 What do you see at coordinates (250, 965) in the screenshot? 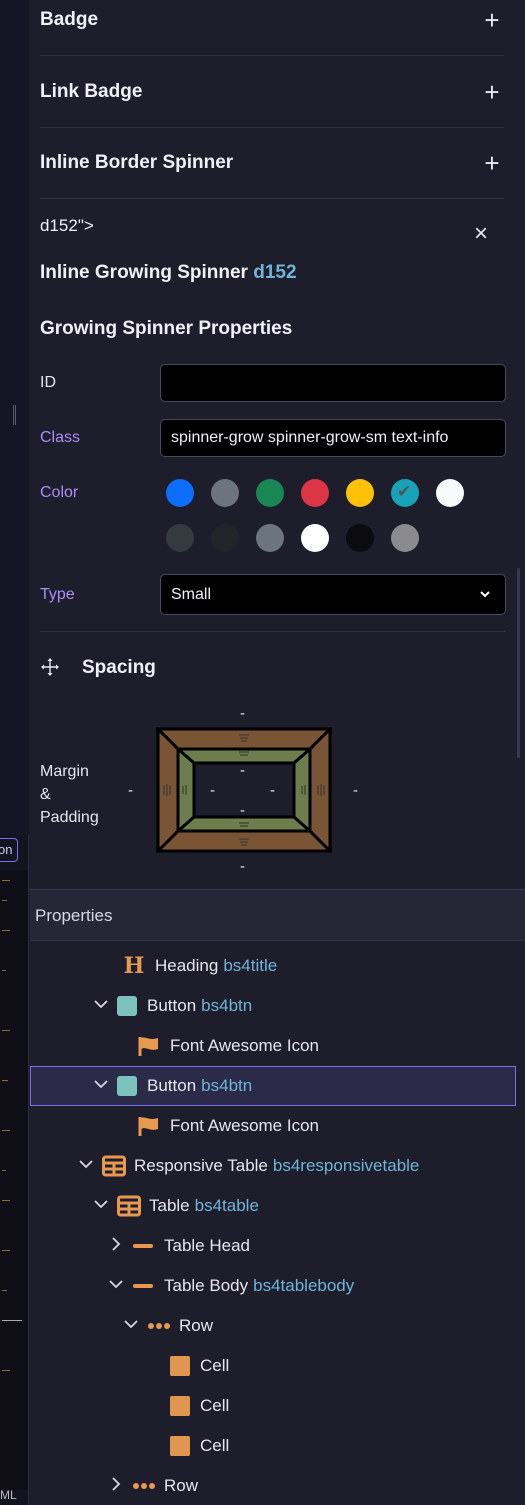
I see `tree-item-tag: bs4title` at bounding box center [250, 965].